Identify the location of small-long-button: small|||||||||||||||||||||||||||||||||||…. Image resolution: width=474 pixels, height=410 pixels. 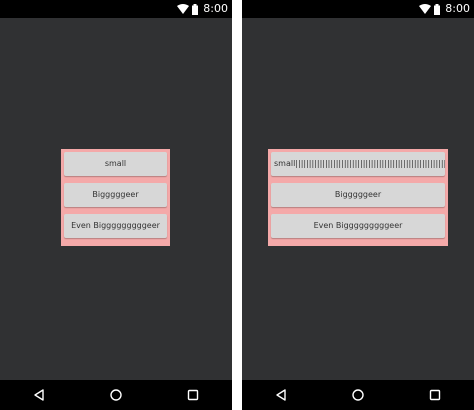
(358, 164).